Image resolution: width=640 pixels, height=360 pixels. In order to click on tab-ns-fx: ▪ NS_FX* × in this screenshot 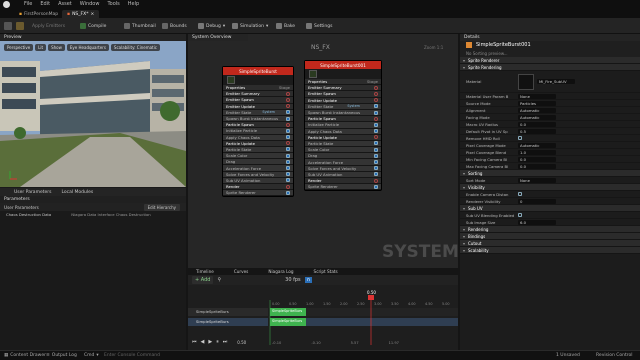, I will do `click(81, 14)`.